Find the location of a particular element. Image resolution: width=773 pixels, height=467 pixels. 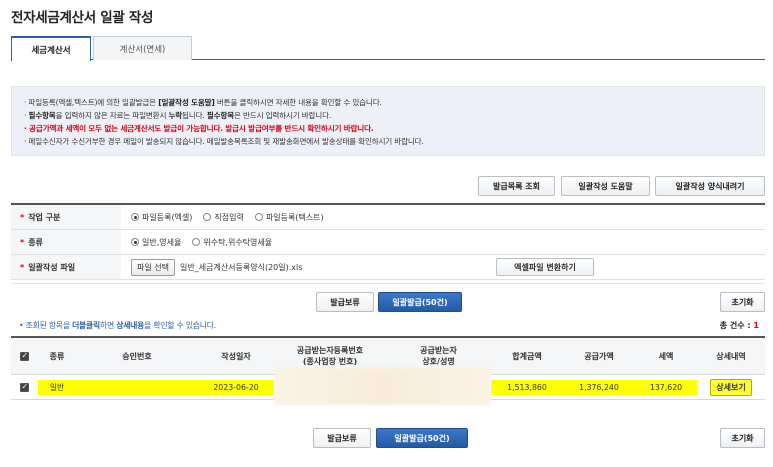

reset-button: 초기화 is located at coordinates (742, 302).